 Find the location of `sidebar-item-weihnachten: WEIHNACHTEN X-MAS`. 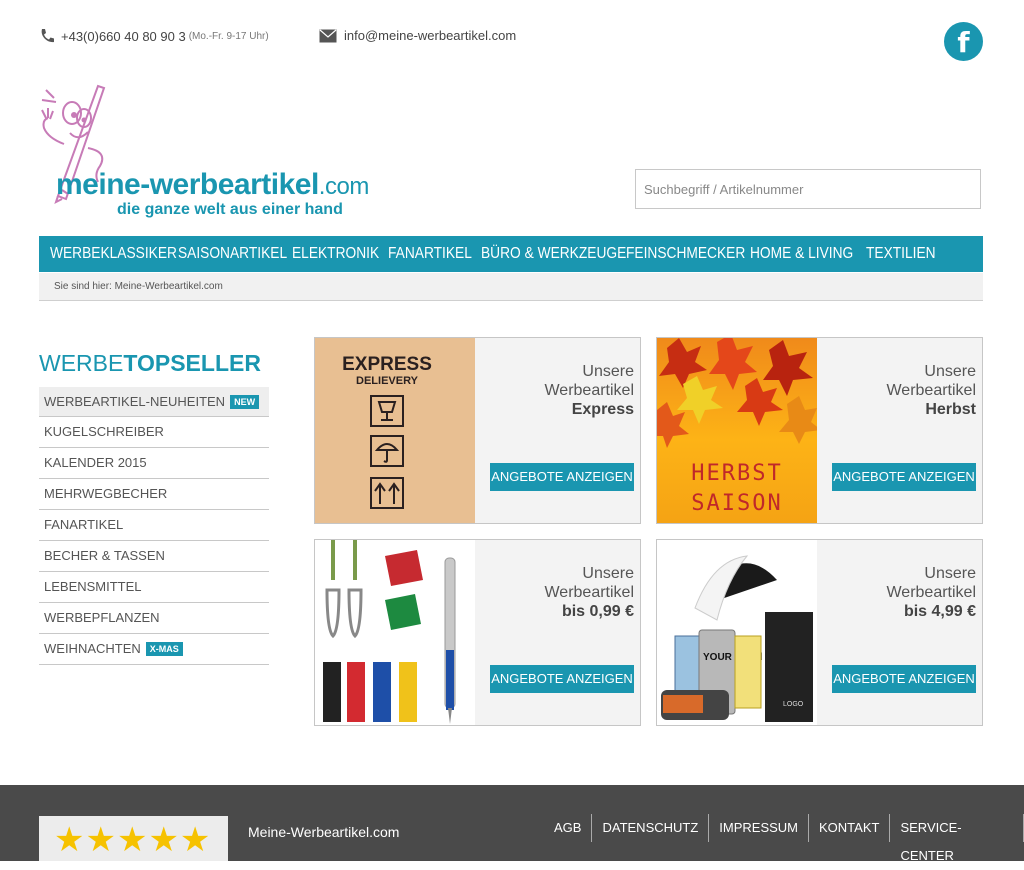

sidebar-item-weihnachten: WEIHNACHTEN X-MAS is located at coordinates (154, 649).